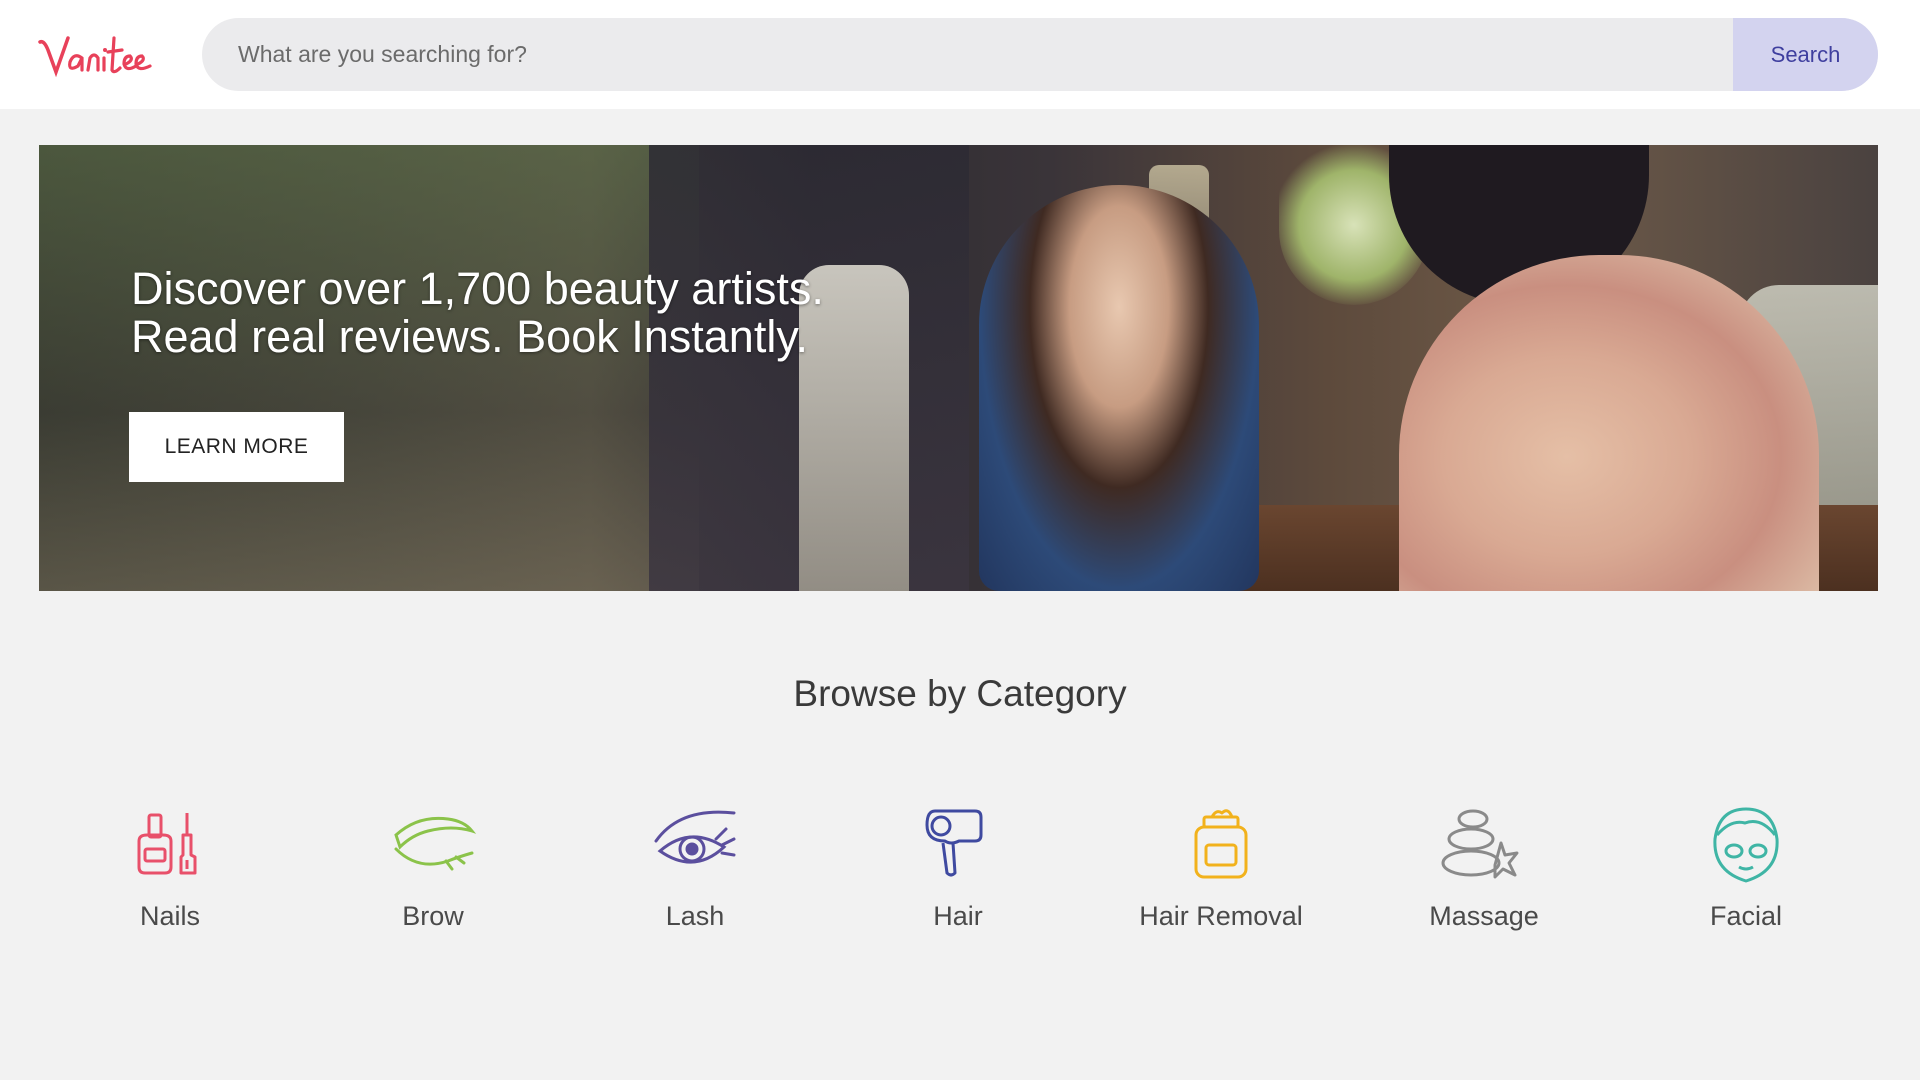 This screenshot has width=1920, height=1080. I want to click on category-hair: Hair, so click(958, 875).